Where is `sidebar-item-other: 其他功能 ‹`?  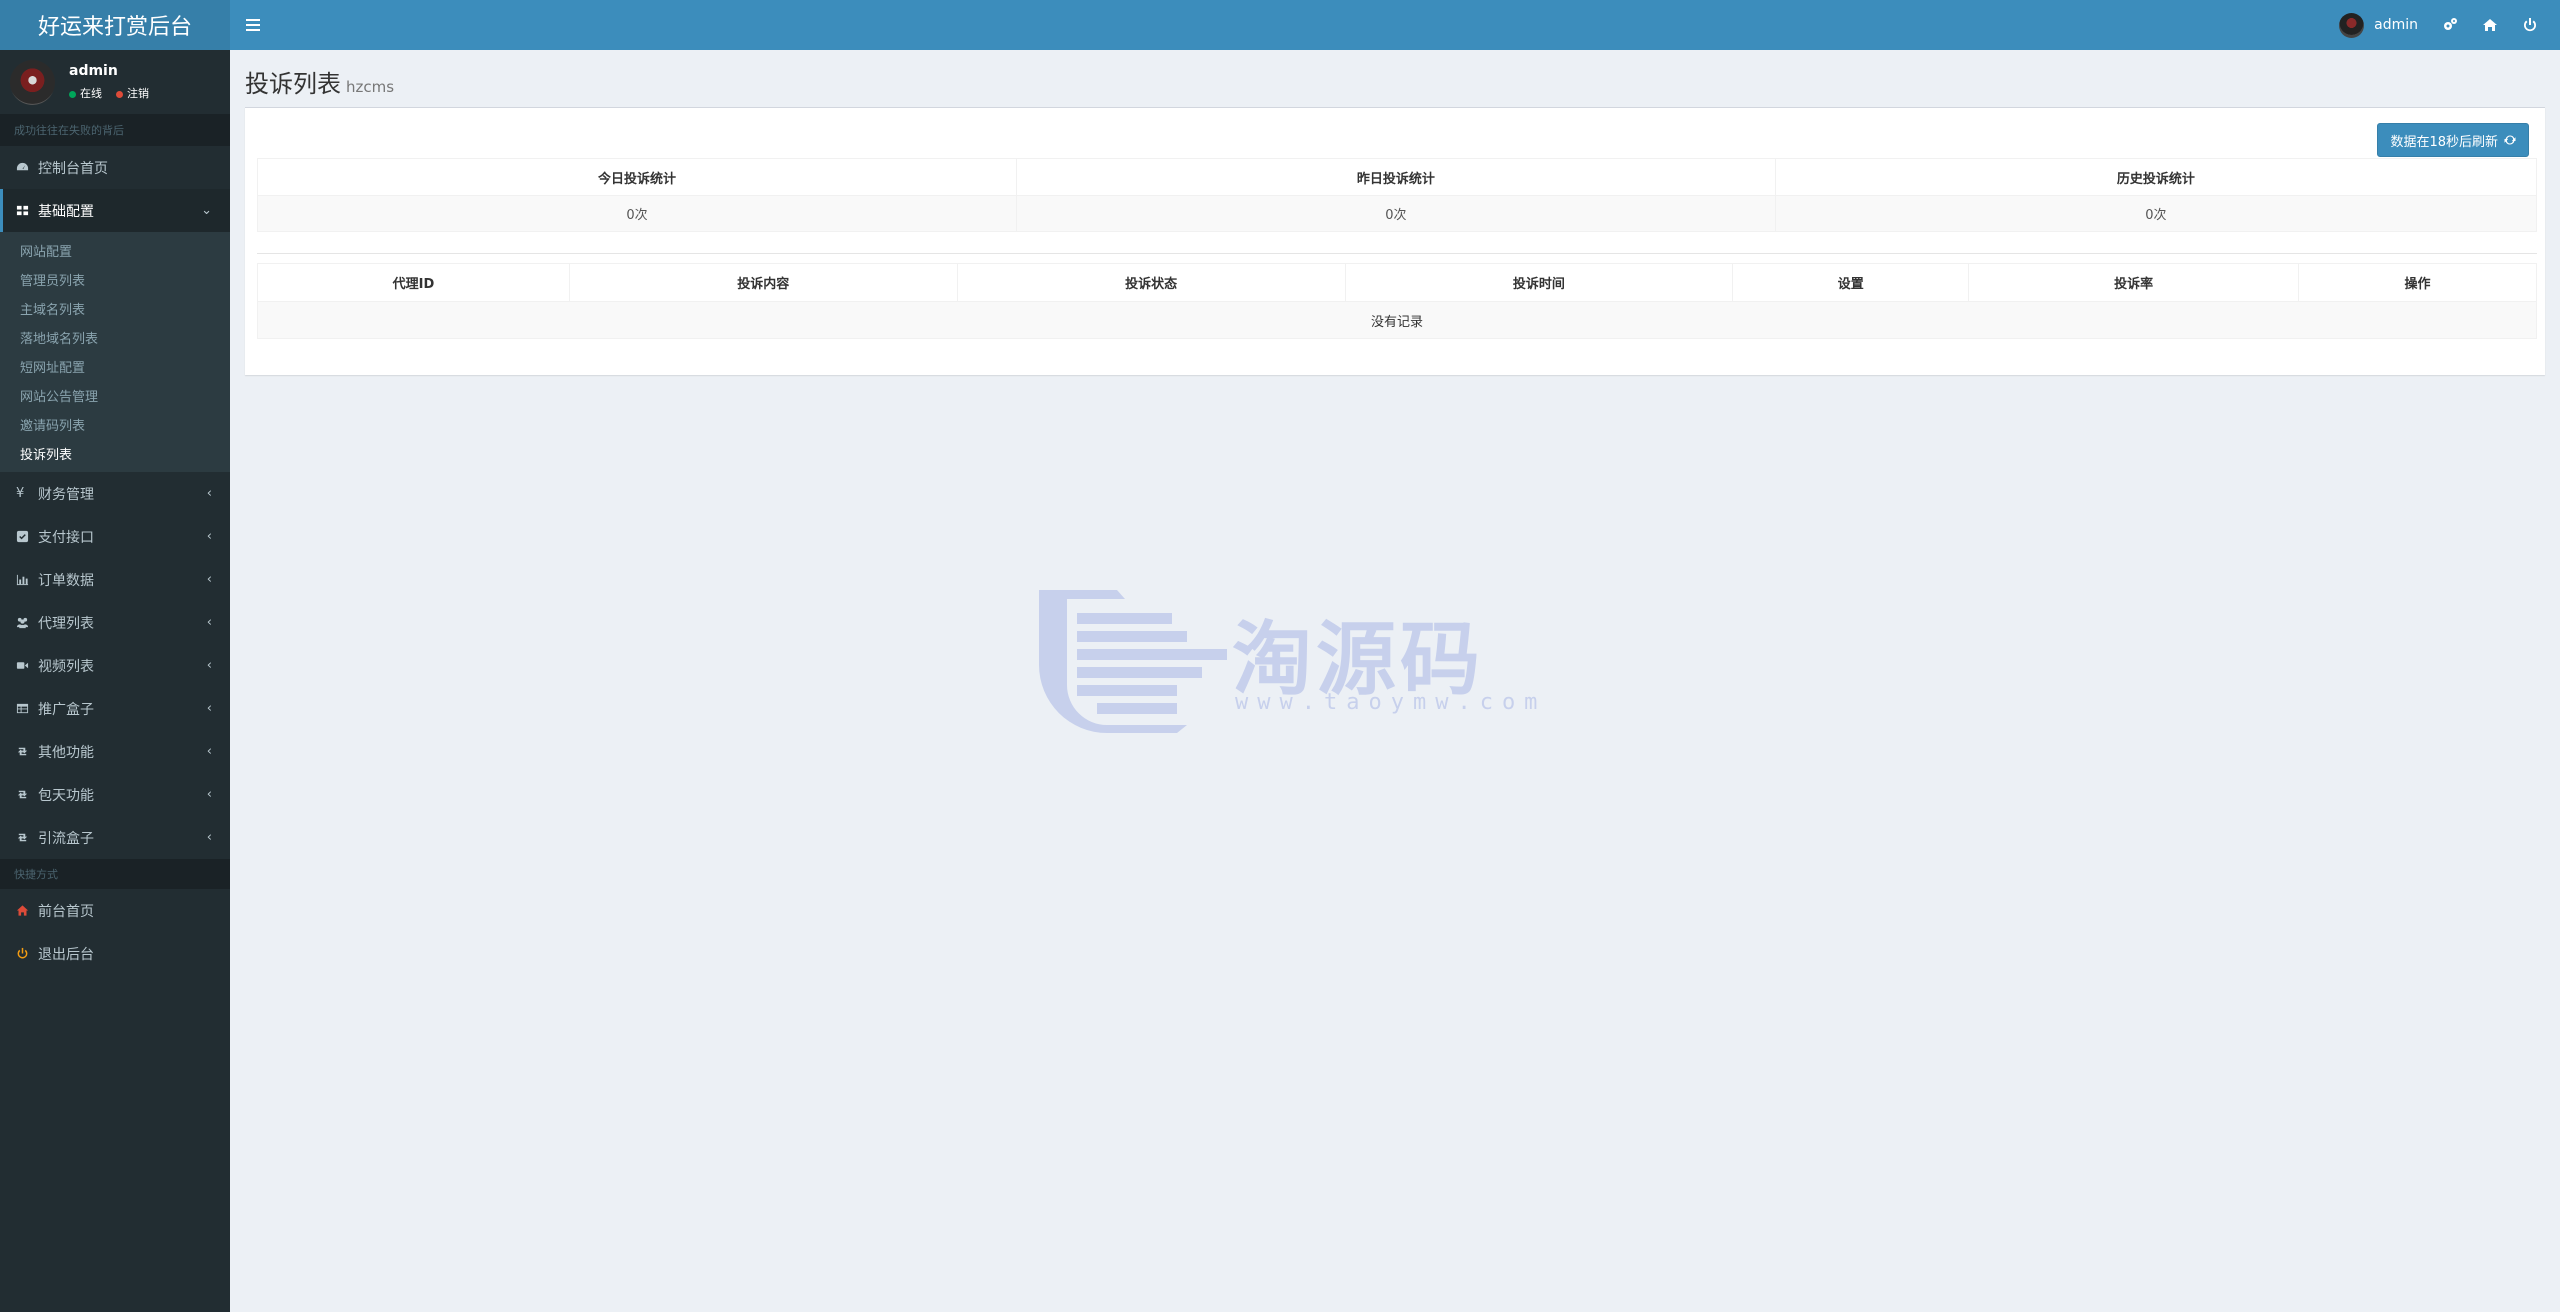 sidebar-item-other: 其他功能 ‹ is located at coordinates (115, 751).